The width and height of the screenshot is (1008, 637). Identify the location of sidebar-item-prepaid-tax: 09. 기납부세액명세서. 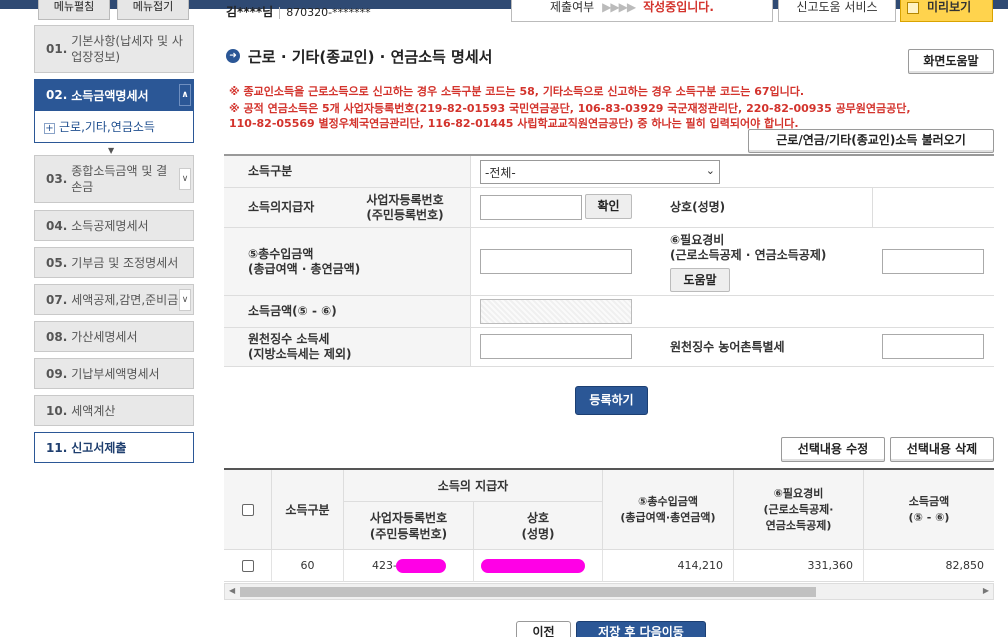
(114, 373).